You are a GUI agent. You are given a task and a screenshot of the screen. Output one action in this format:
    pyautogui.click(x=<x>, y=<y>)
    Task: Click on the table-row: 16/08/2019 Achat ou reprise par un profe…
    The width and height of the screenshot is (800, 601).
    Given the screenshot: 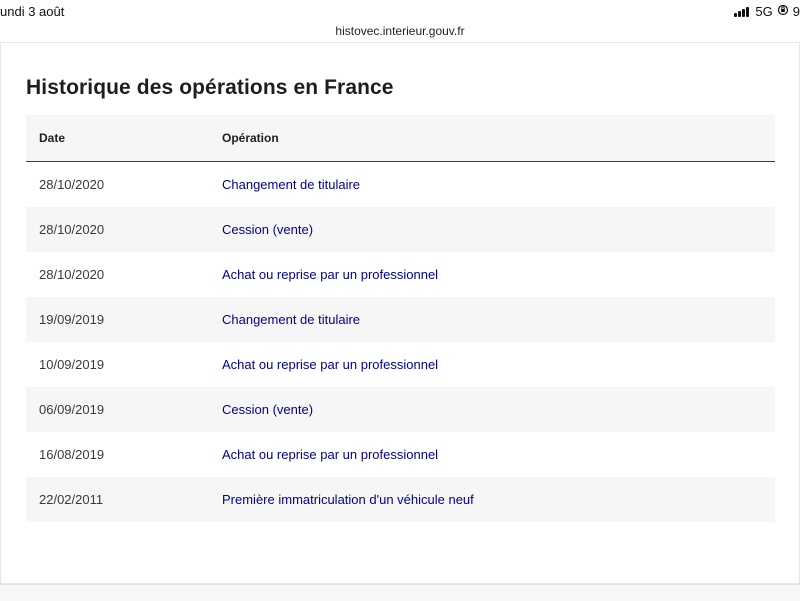 What is the action you would take?
    pyautogui.click(x=400, y=454)
    